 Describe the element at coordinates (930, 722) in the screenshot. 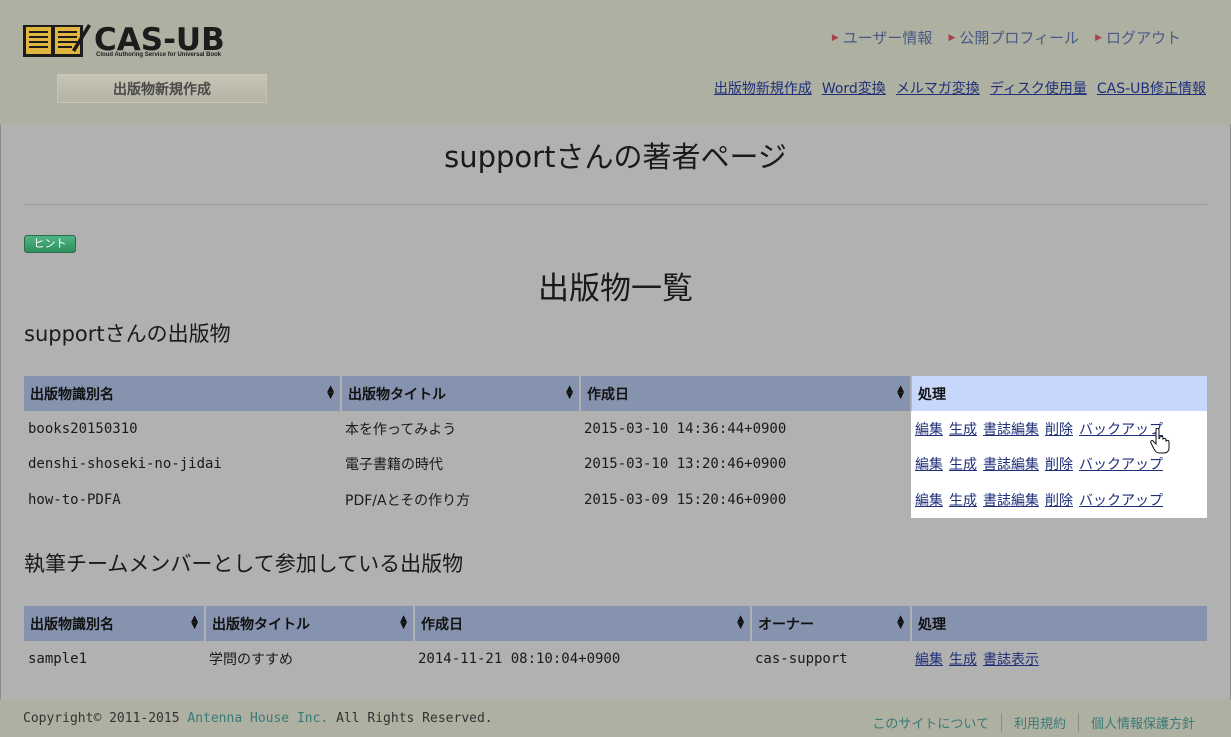

I see `about-site-link: このサイトについて` at that location.